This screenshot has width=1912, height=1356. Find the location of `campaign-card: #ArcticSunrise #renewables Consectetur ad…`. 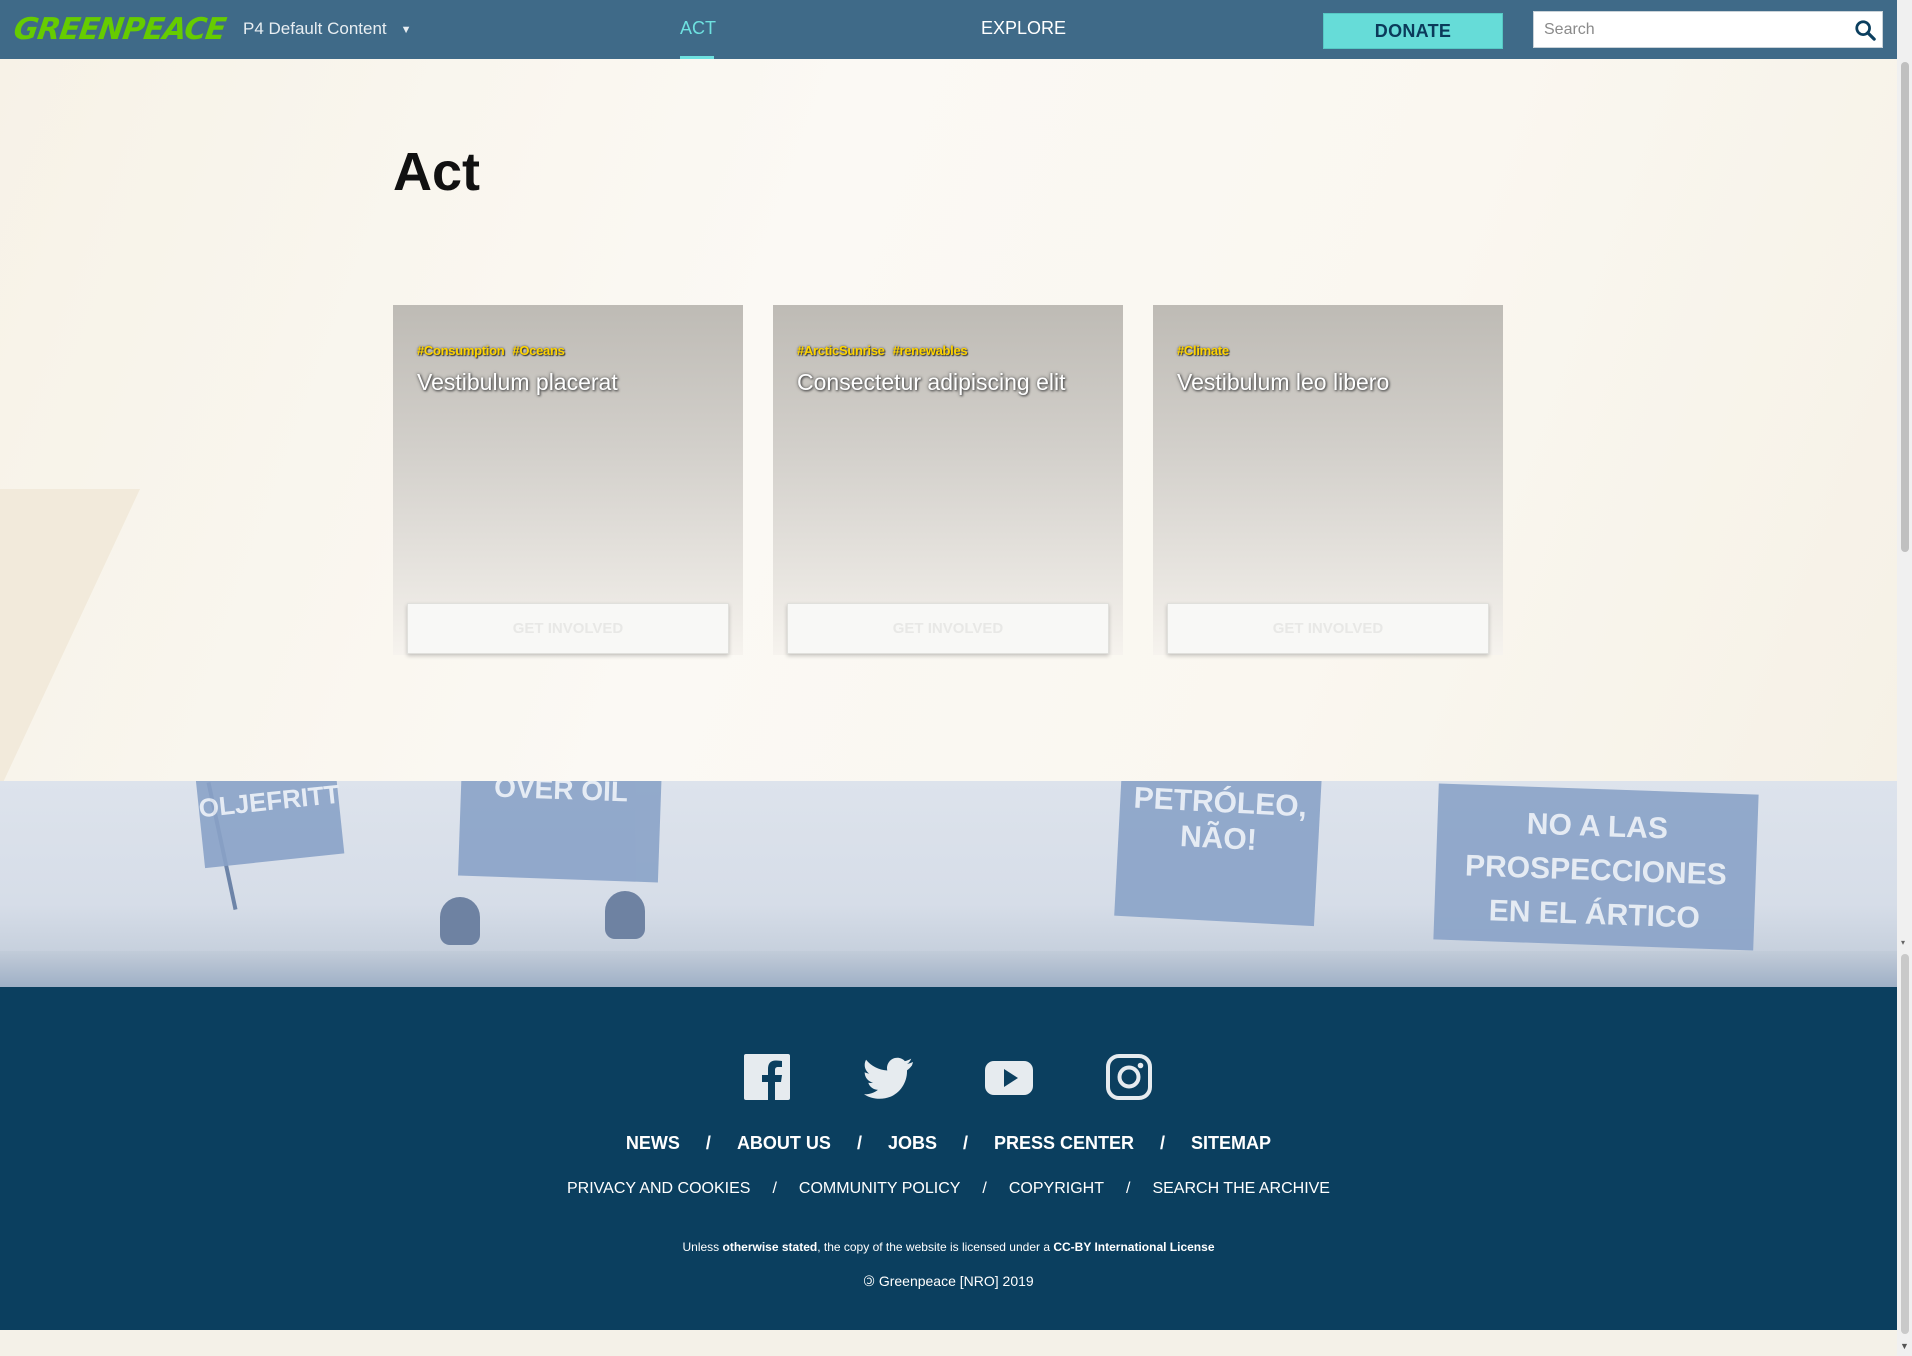

campaign-card: #ArcticSunrise #renewables Consectetur ad… is located at coordinates (948, 480).